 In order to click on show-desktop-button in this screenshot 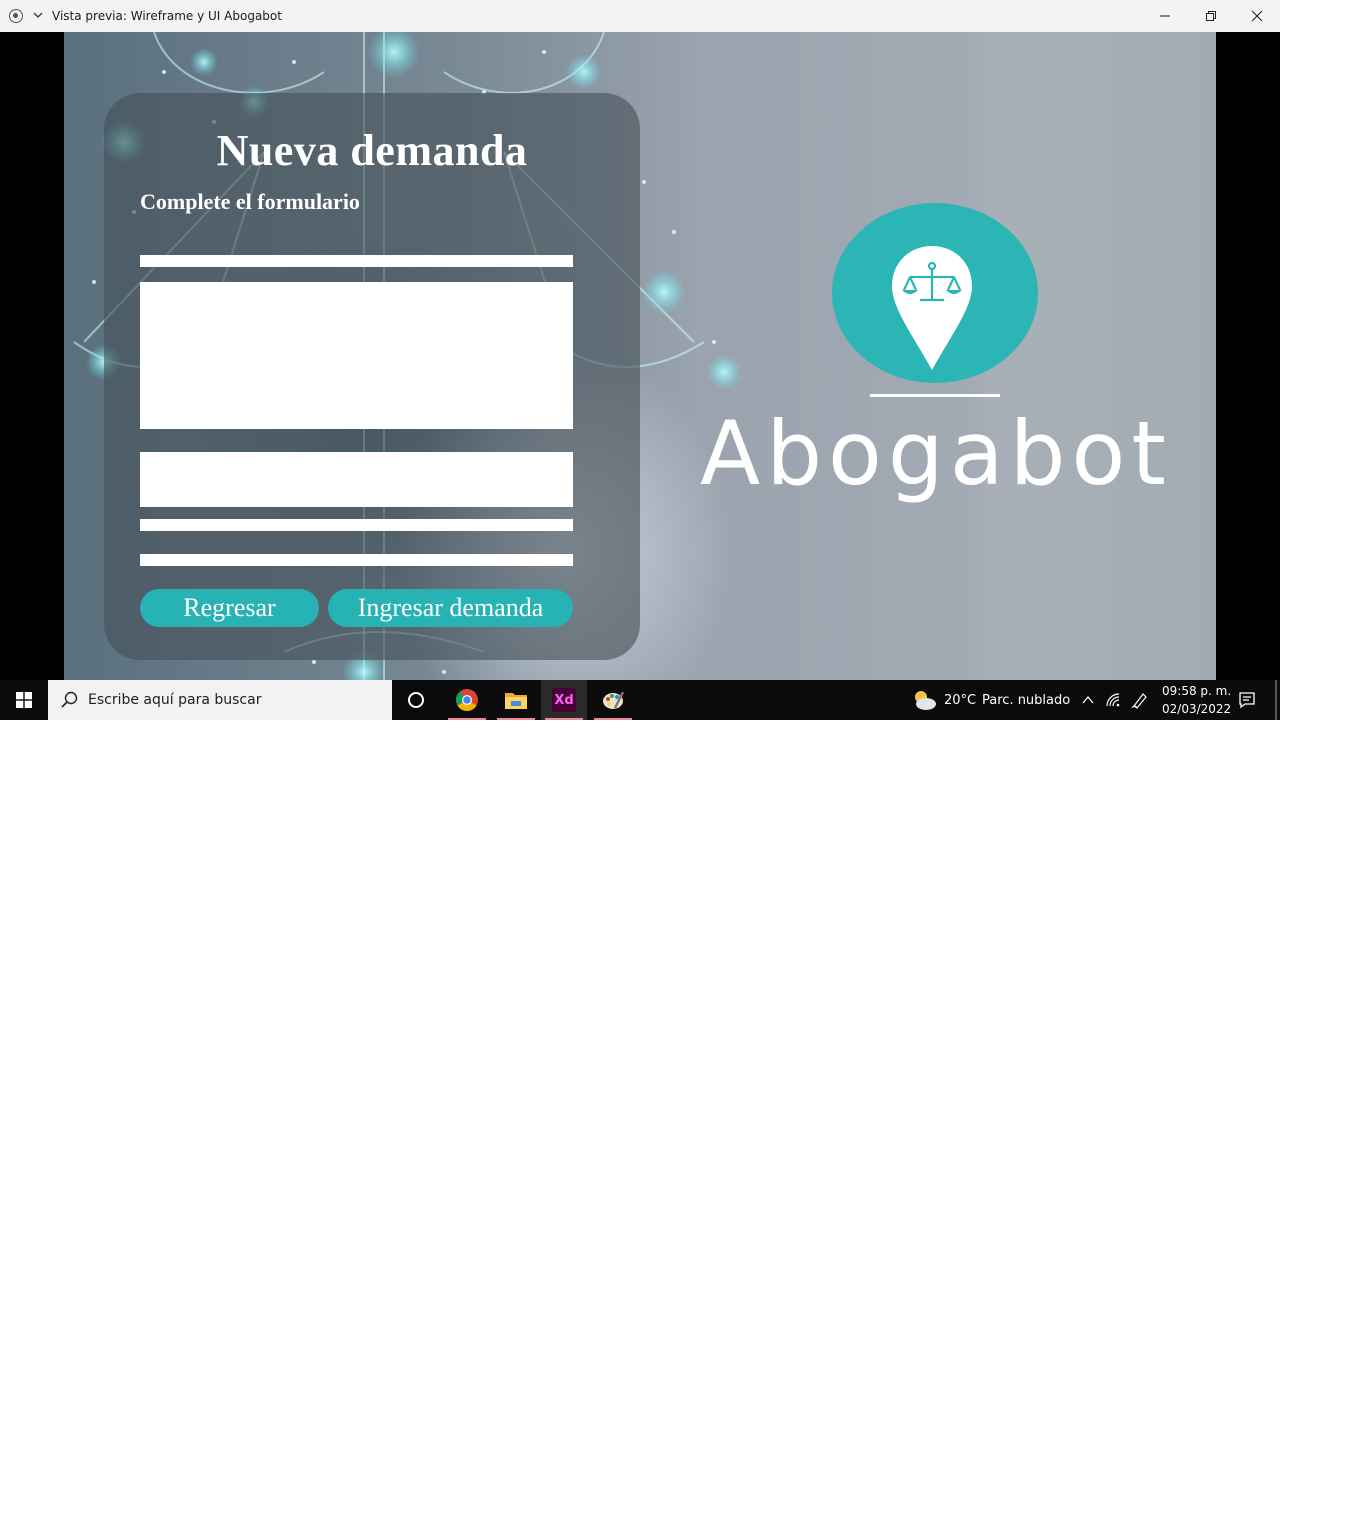, I will do `click(1276, 700)`.